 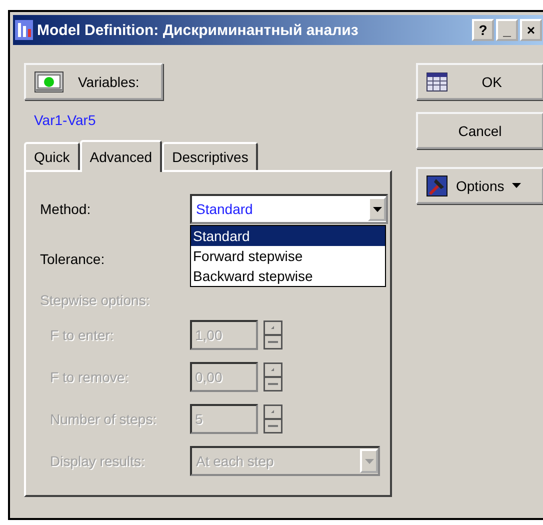 What do you see at coordinates (49, 81) in the screenshot?
I see `variables-icon` at bounding box center [49, 81].